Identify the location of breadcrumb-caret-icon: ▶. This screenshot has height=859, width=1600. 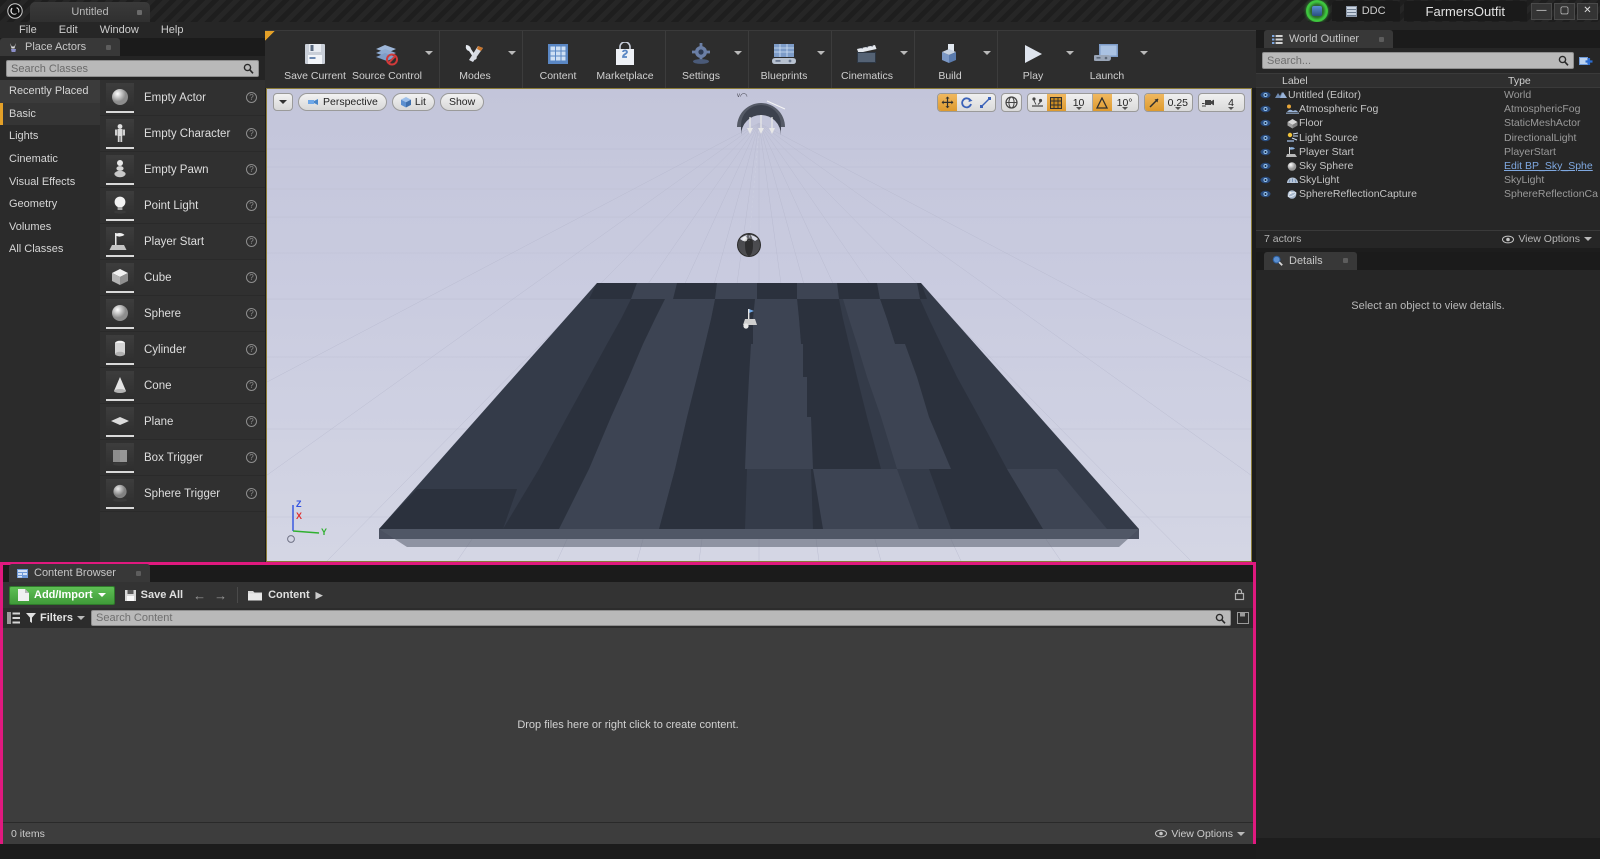
(319, 595).